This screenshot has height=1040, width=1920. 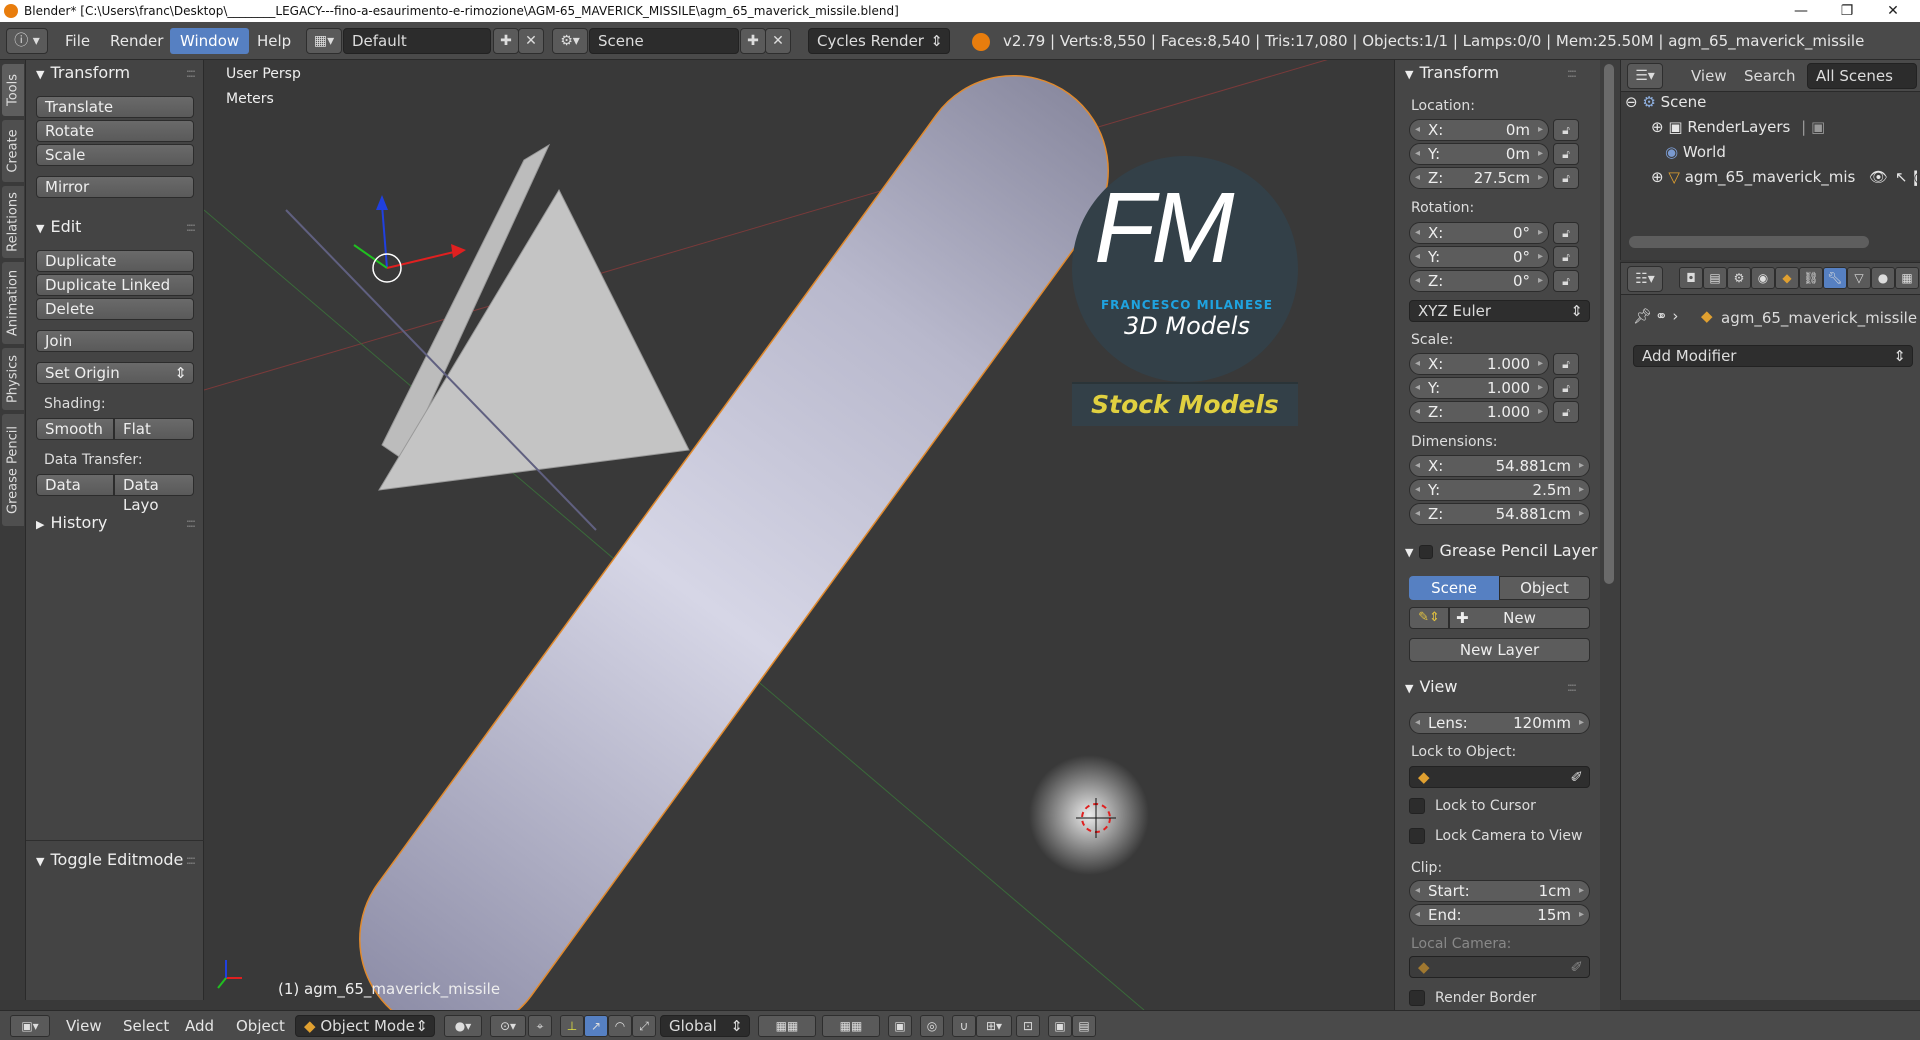 What do you see at coordinates (531, 41) in the screenshot?
I see `delete-layout-icon: ✕` at bounding box center [531, 41].